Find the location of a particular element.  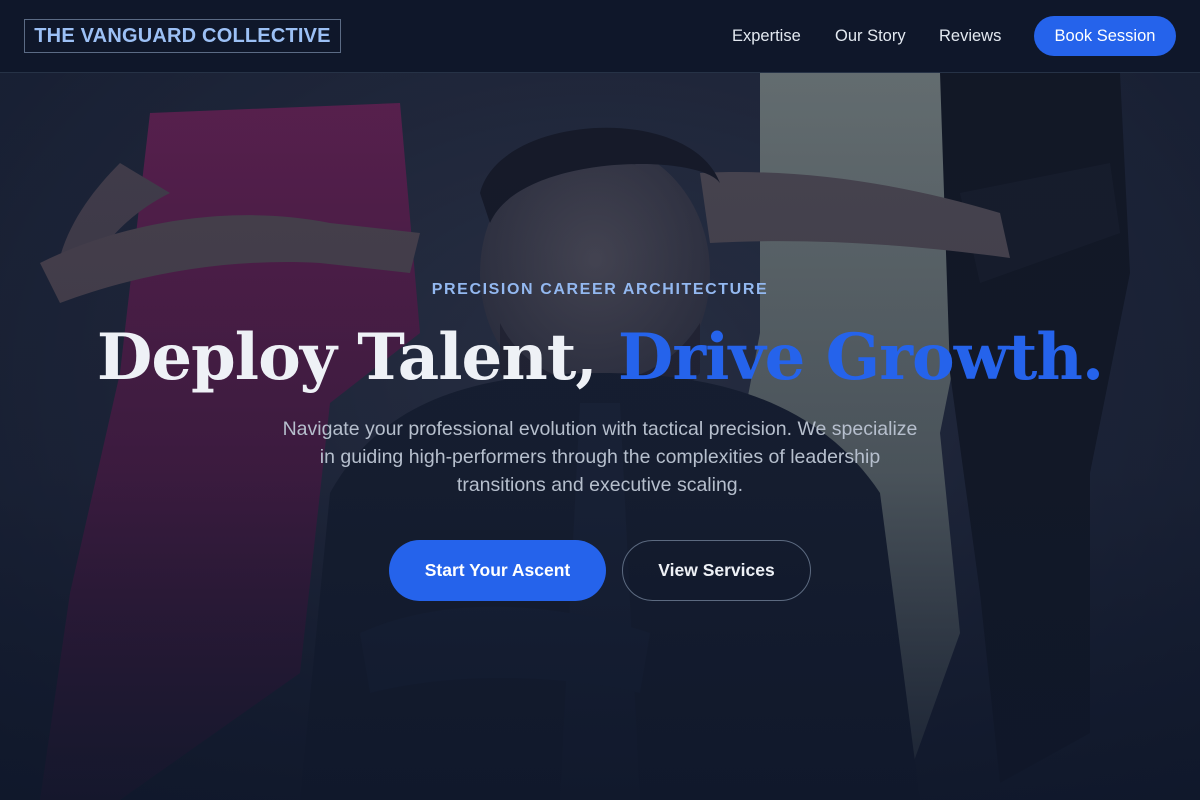

start-your-ascent-button: Start Your Ascent is located at coordinates (497, 570).